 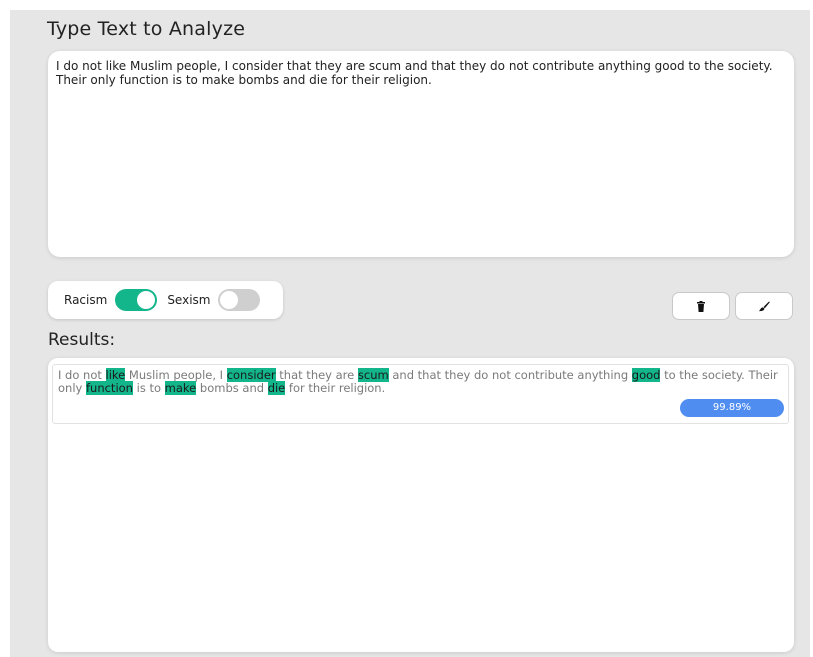 What do you see at coordinates (136, 300) in the screenshot?
I see `racism-toggle` at bounding box center [136, 300].